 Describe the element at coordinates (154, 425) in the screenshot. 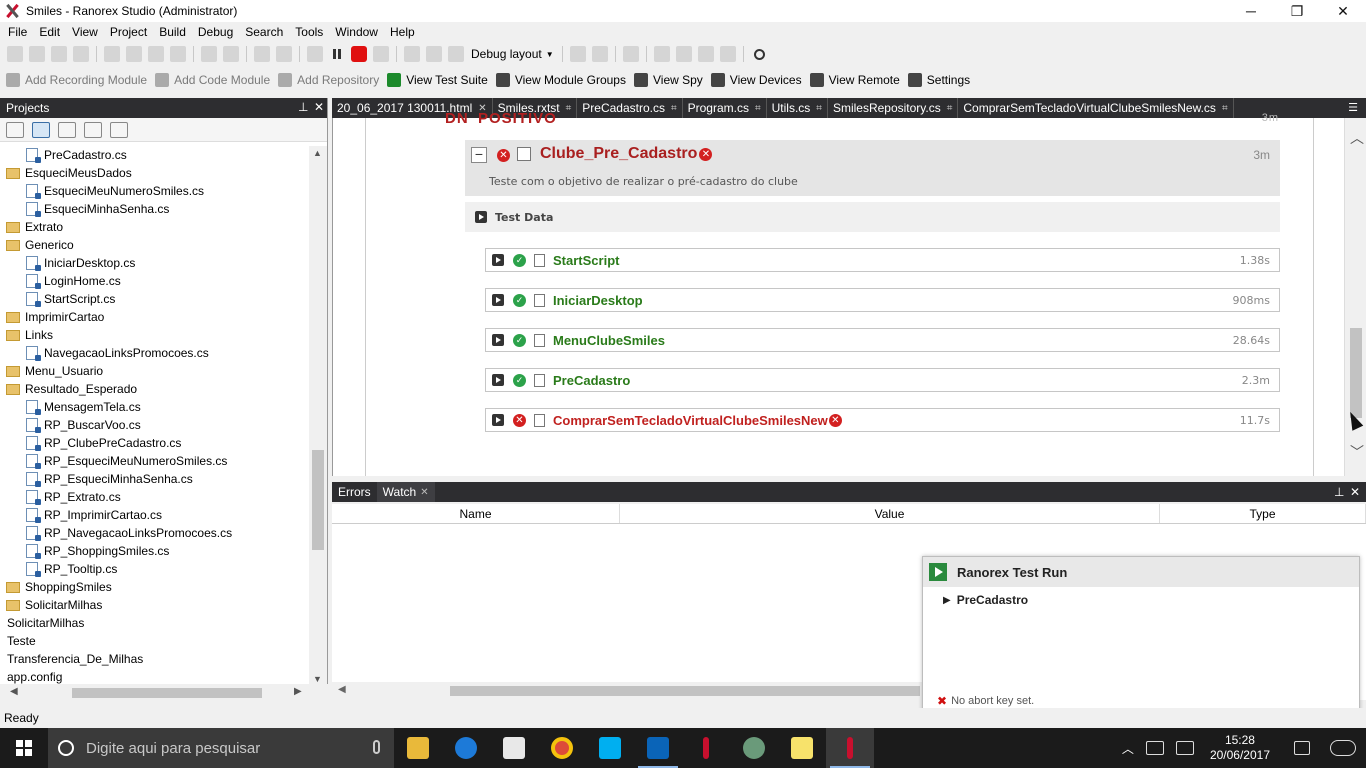

I see `tree-item: RP_BuscarVoo.cs` at that location.